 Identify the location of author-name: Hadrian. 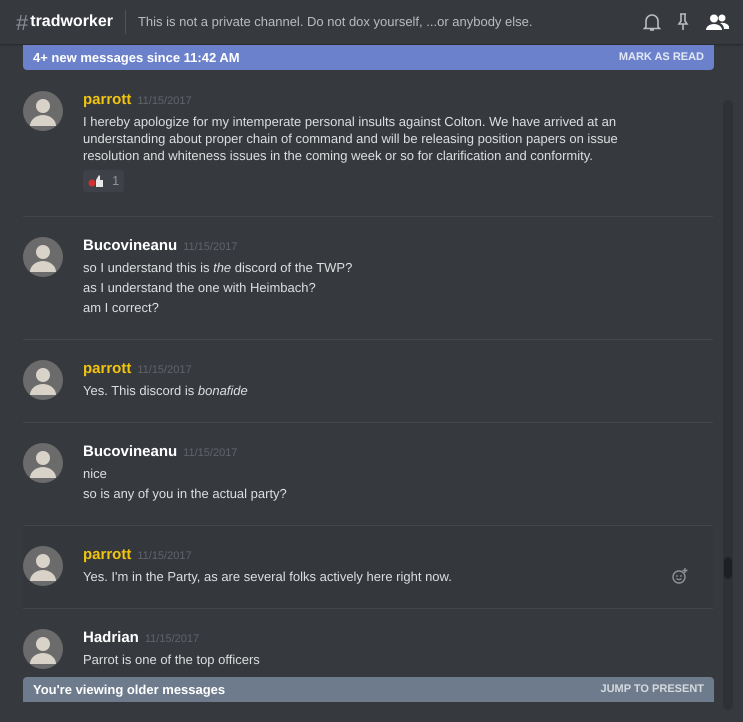
(111, 638).